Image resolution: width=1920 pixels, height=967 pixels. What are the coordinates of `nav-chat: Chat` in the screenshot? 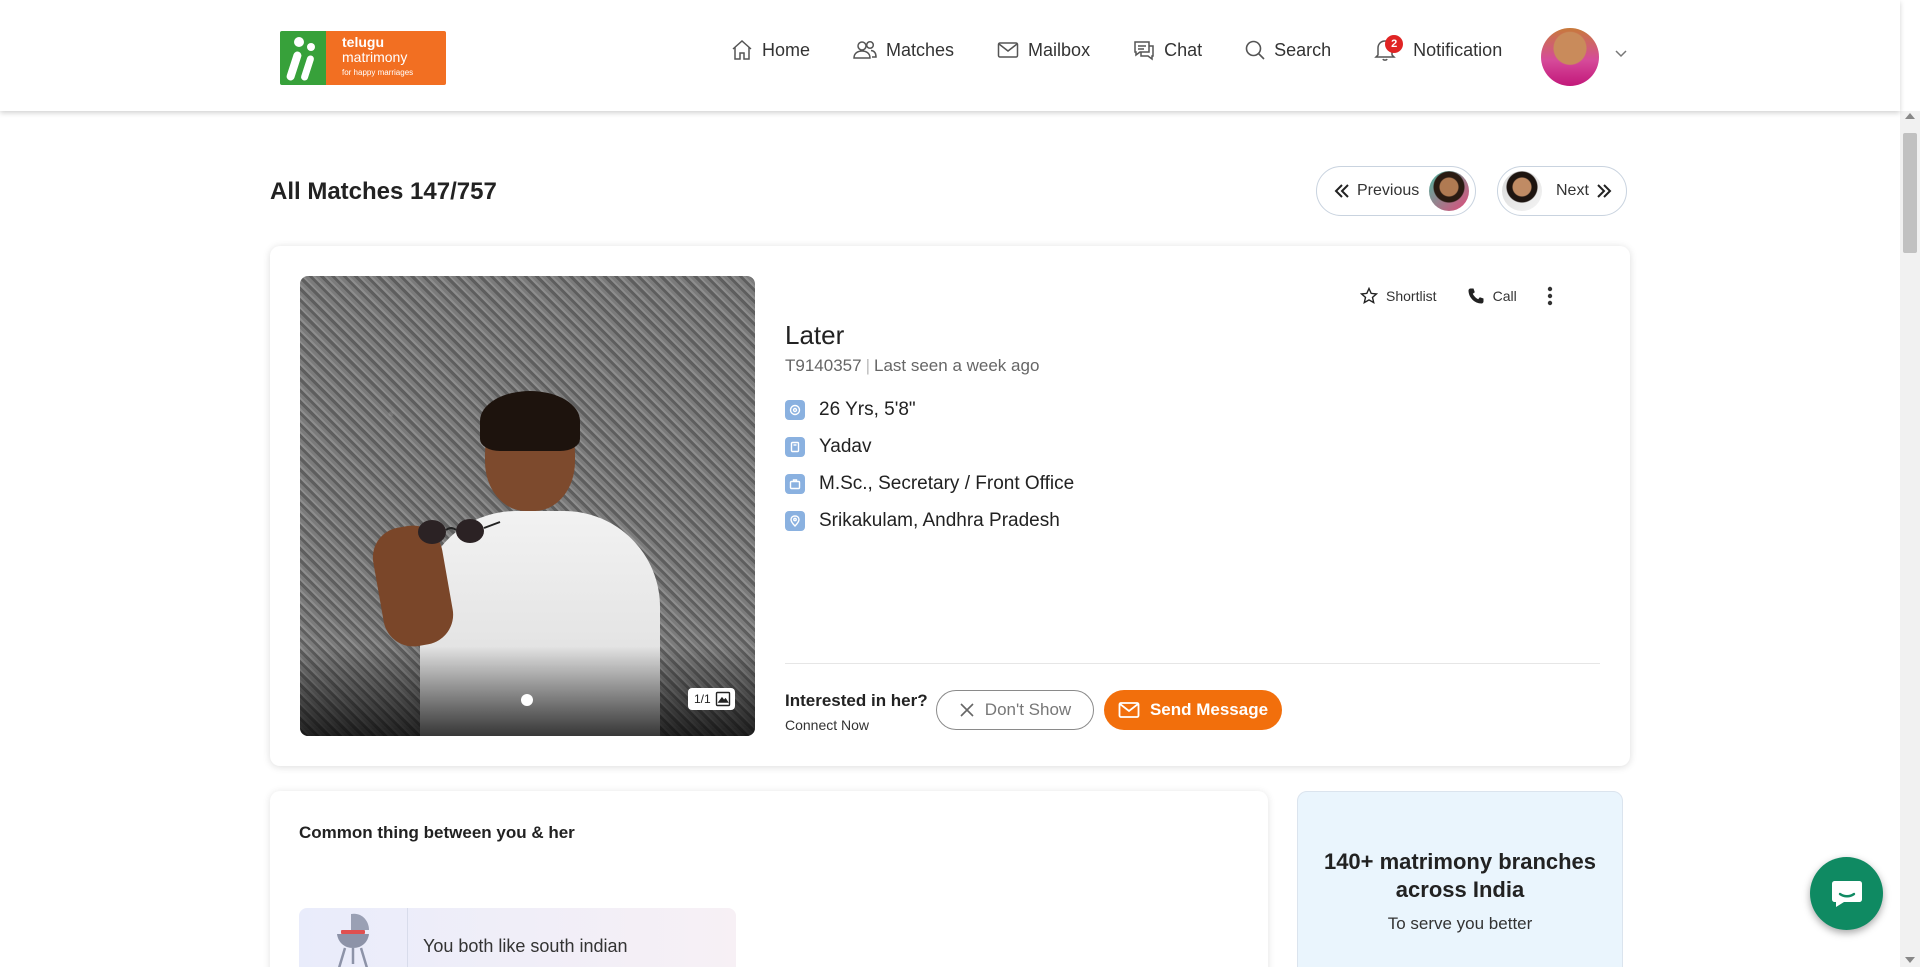 It's located at (1167, 50).